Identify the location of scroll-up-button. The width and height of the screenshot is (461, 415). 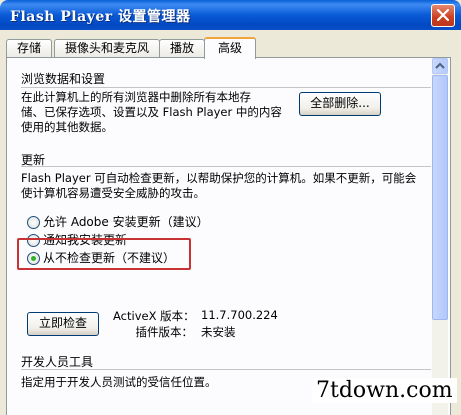
(440, 66).